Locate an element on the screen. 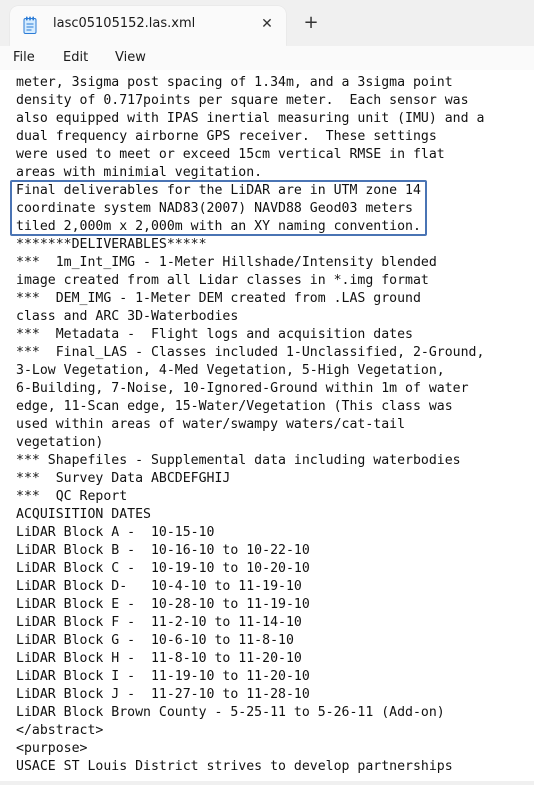  text-line: areas with minimial vegitation. is located at coordinates (139, 172).